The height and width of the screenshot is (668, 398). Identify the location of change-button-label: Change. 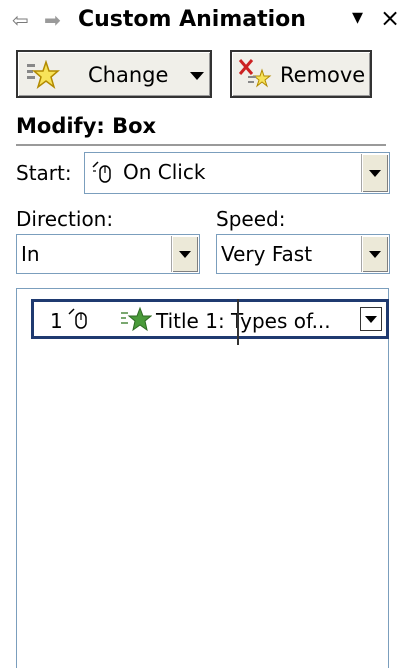
(128, 75).